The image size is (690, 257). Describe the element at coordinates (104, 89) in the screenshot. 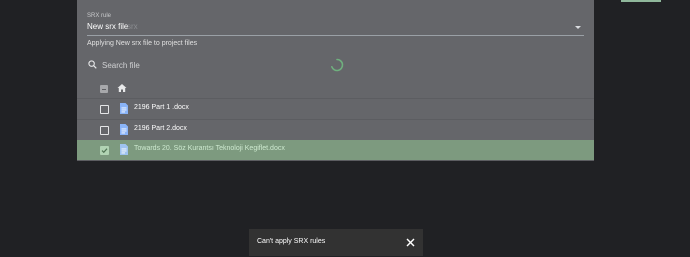

I see `select-all-checkbox` at that location.